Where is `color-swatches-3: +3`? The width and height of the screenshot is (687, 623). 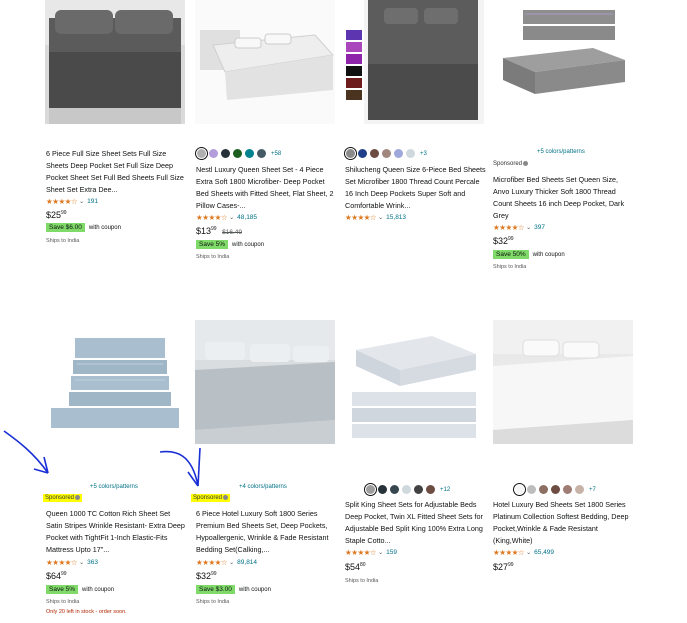 color-swatches-3: +3 is located at coordinates (385, 153).